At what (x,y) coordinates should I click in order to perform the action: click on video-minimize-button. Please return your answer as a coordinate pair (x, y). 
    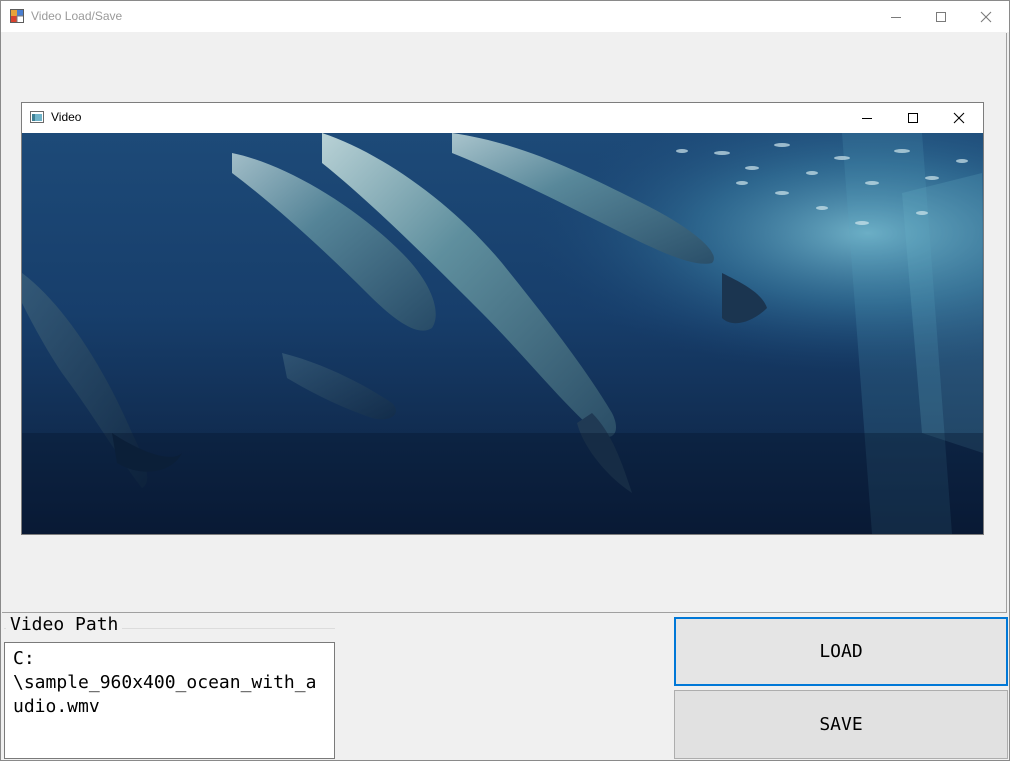
    Looking at the image, I should click on (867, 118).